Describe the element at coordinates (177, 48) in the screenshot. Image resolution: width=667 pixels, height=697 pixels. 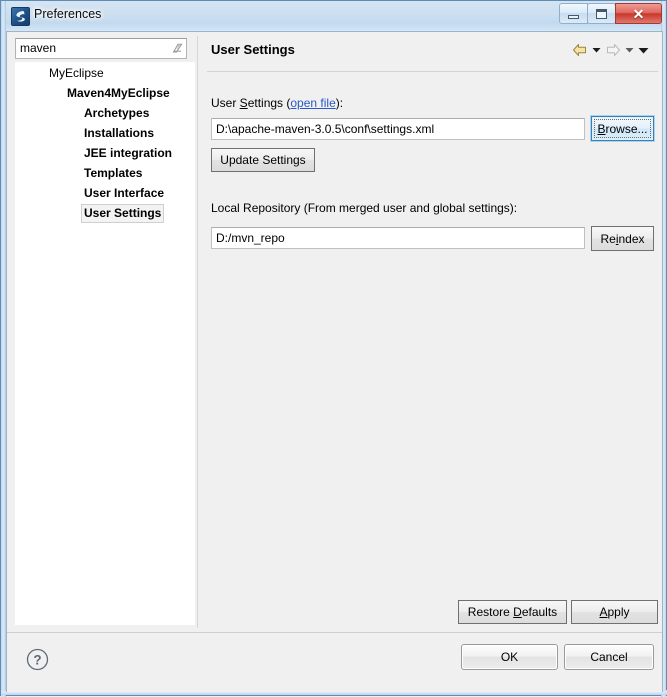
I see `clear-filter-icon` at that location.